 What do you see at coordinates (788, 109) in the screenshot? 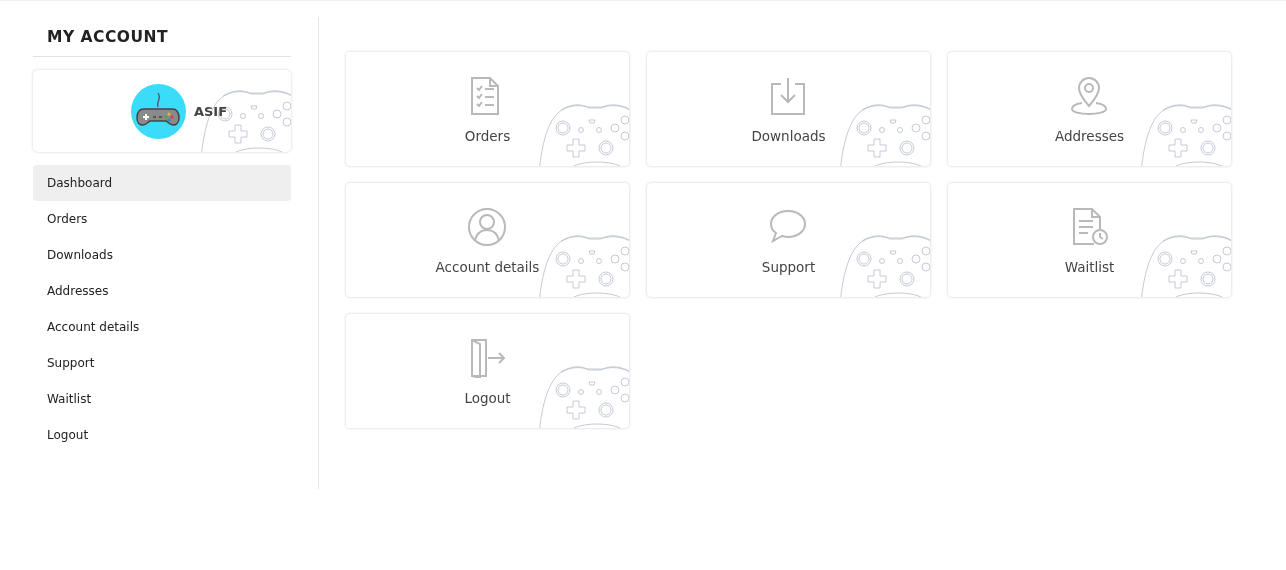
I see `dashboard-card: Downloads` at bounding box center [788, 109].